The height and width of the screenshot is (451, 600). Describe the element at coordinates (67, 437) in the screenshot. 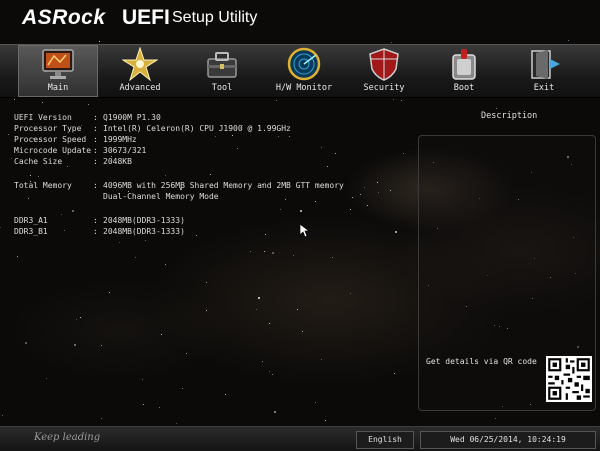

I see `slogan: Keep leading` at that location.